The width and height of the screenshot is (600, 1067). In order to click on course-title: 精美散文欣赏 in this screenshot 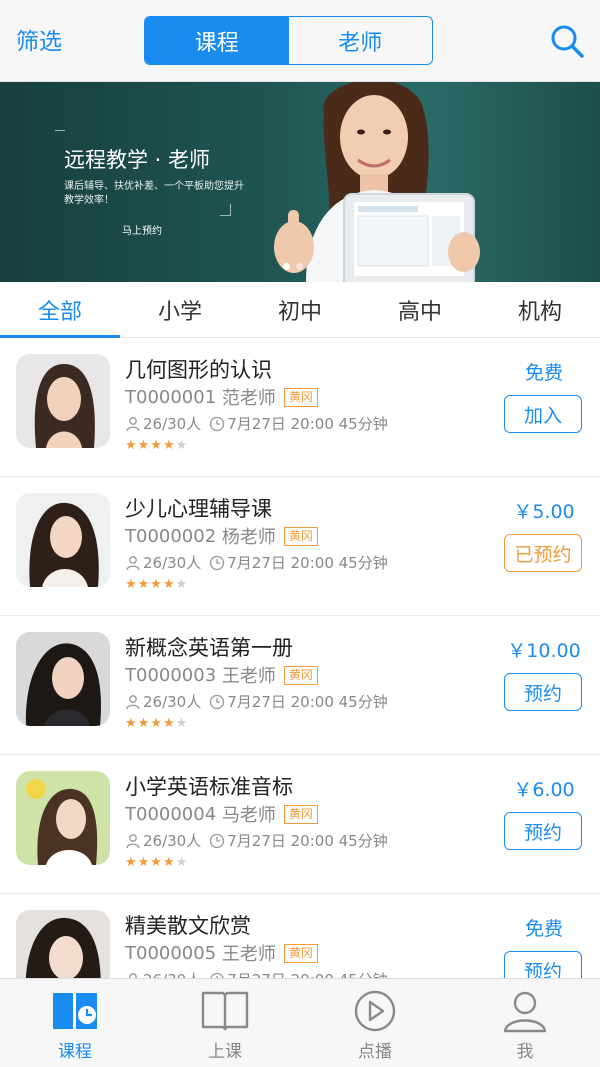, I will do `click(188, 926)`.